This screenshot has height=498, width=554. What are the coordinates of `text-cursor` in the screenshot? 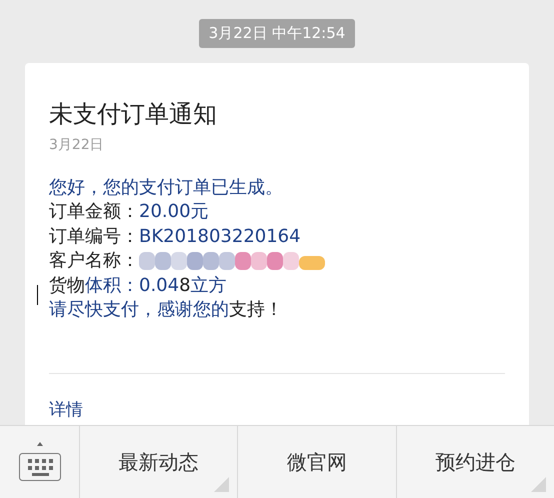 It's located at (37, 294).